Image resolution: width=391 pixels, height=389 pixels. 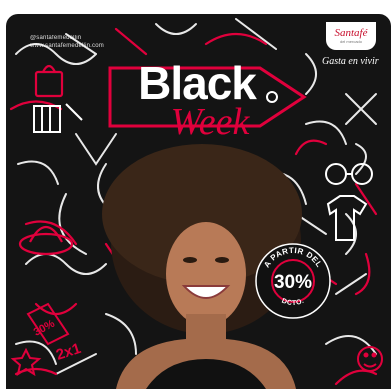 I want to click on title-black: Black, so click(x=197, y=83).